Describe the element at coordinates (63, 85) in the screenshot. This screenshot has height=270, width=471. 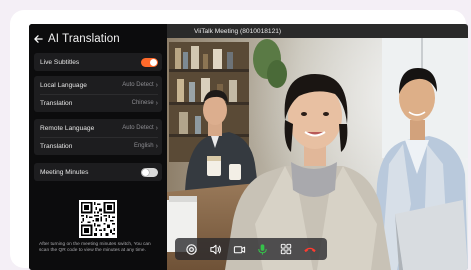
I see `local-language-label: Local Language` at that location.